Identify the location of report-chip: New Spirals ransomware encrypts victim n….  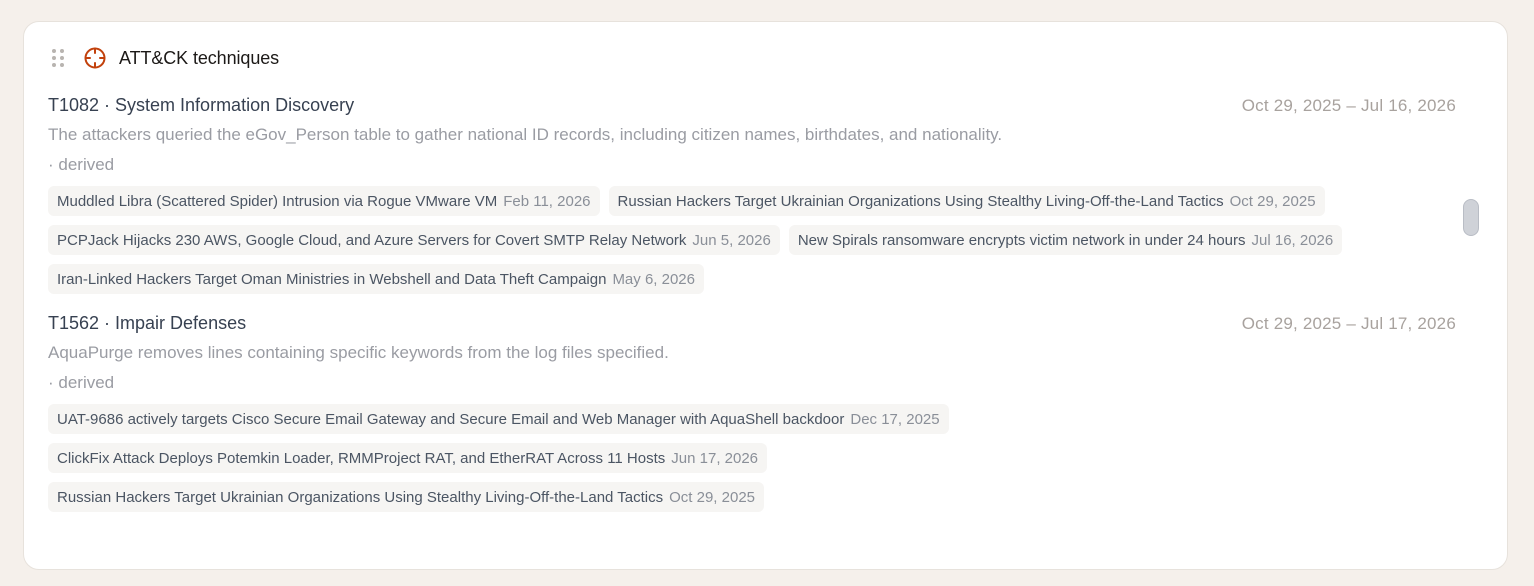
(1065, 240).